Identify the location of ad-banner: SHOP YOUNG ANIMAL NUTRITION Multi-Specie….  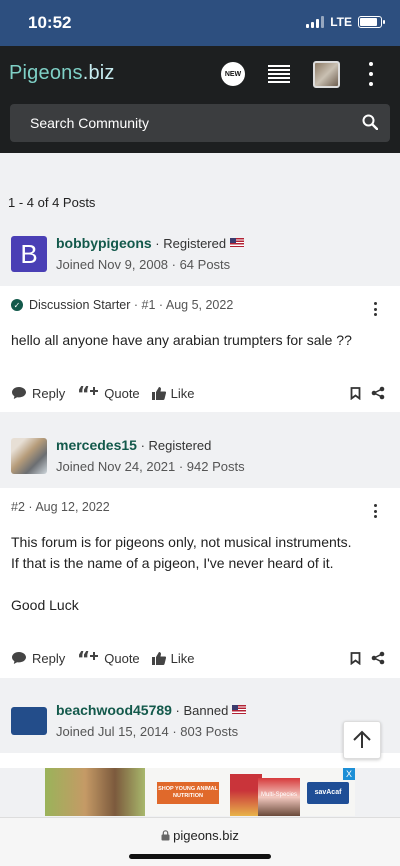
(200, 792).